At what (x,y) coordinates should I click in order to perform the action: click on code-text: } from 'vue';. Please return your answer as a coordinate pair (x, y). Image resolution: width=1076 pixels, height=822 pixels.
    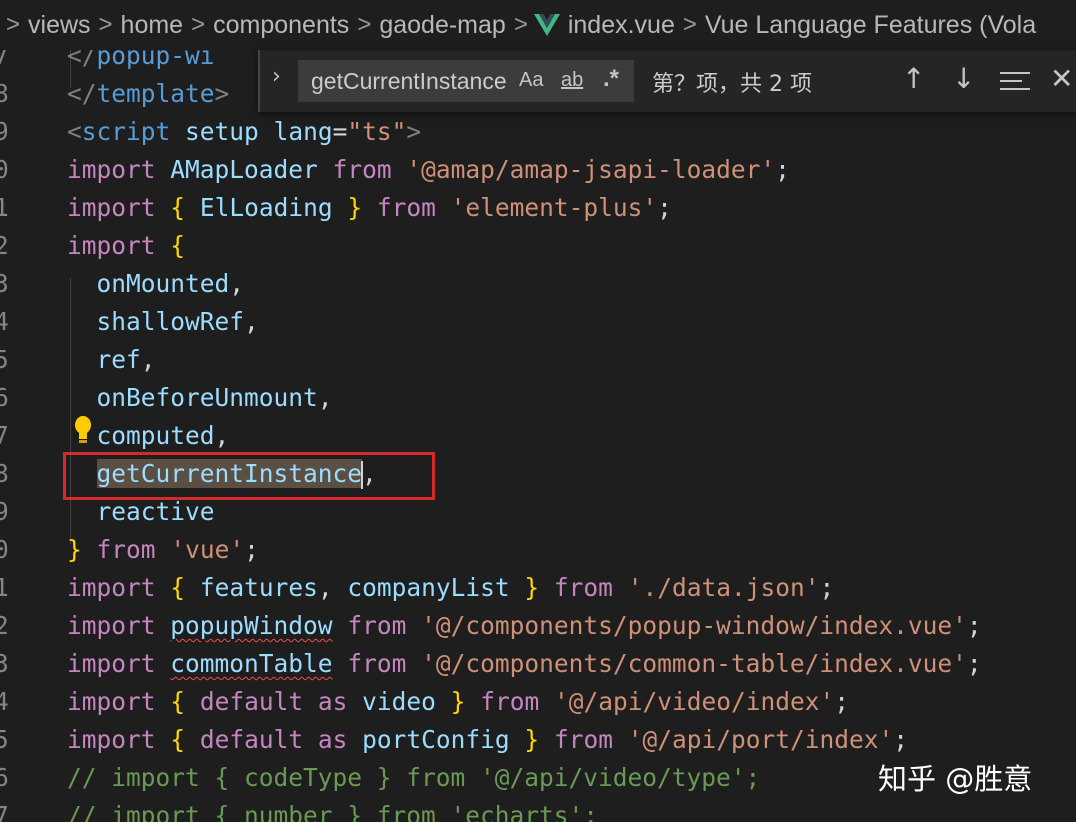
    Looking at the image, I should click on (163, 550).